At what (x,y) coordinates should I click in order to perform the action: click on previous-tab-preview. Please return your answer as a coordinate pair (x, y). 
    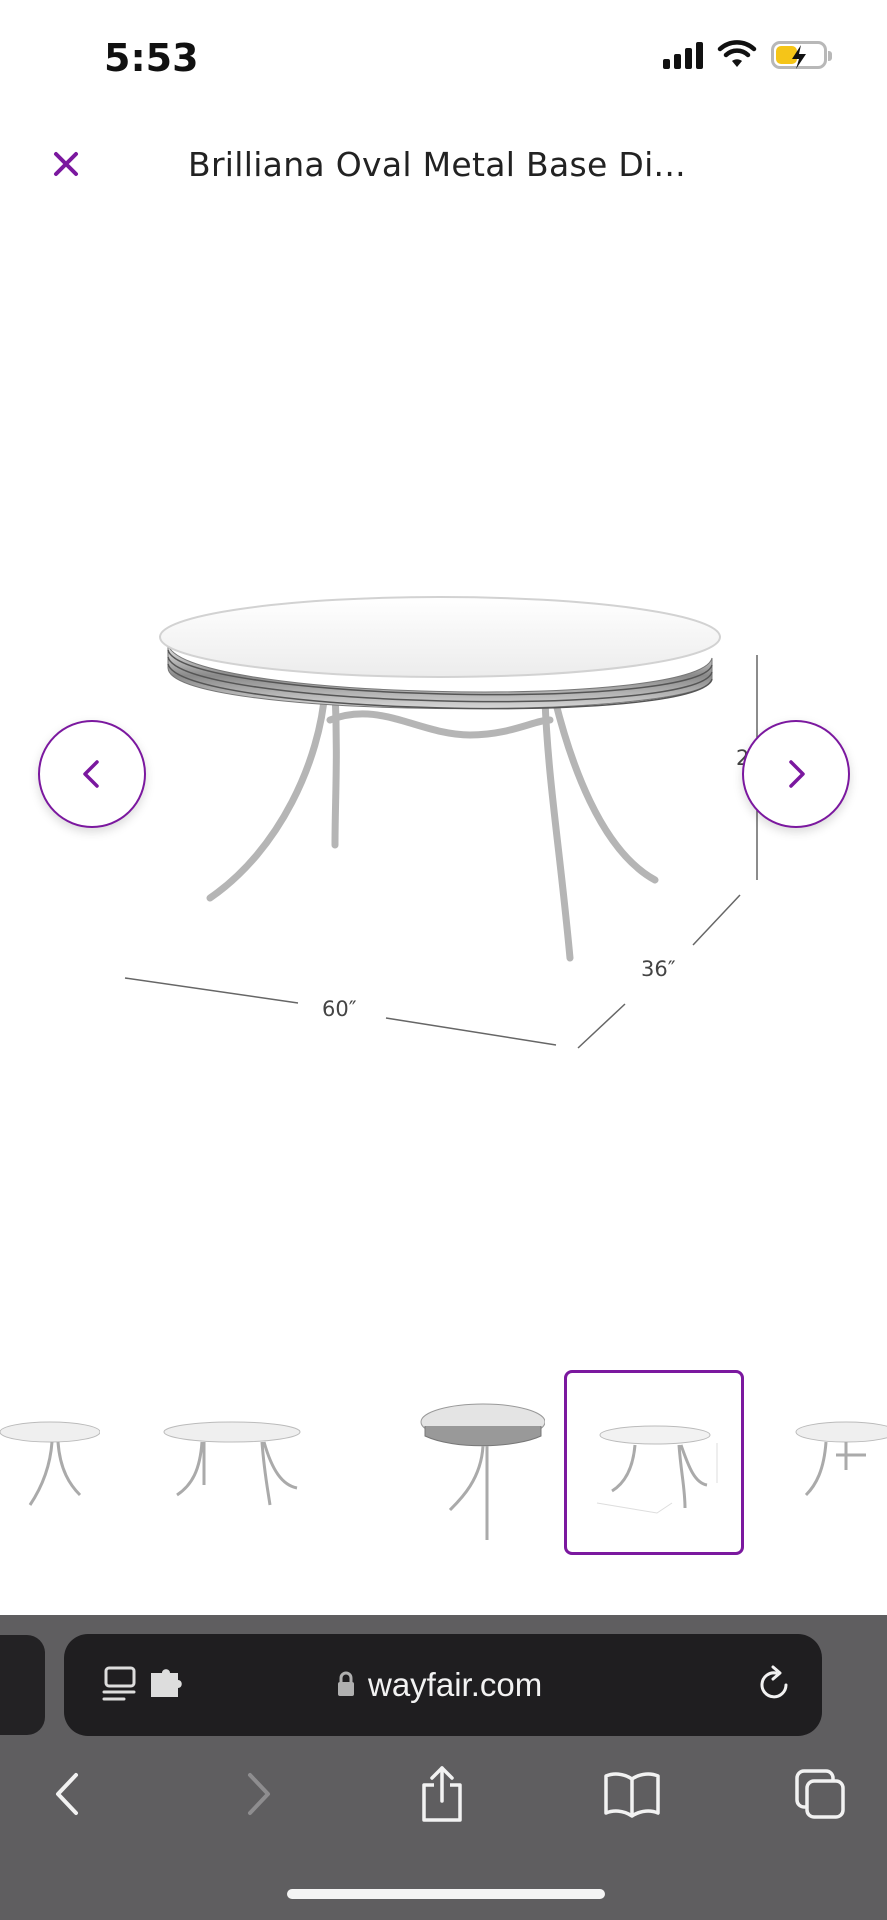
    Looking at the image, I should click on (22, 1685).